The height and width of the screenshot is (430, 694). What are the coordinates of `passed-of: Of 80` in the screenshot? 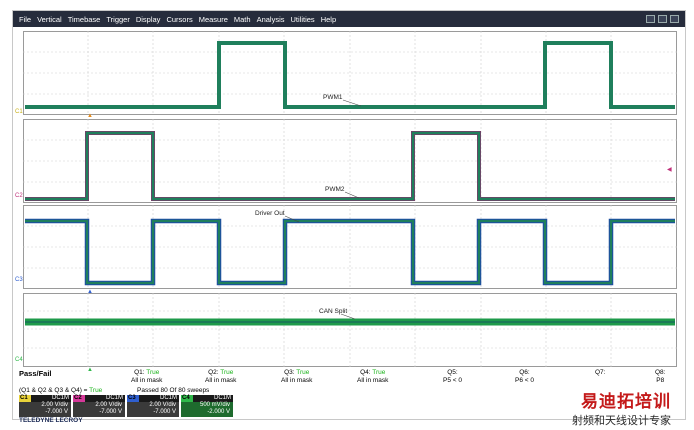 It's located at (177, 390).